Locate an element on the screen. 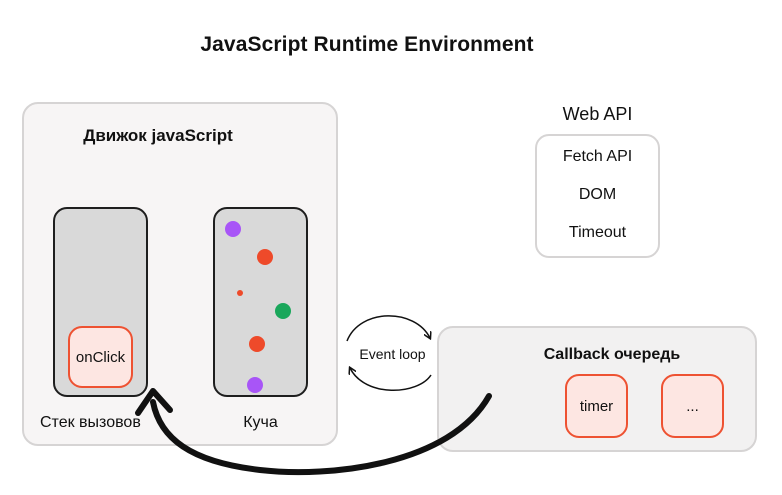 The height and width of the screenshot is (495, 782). arrows-layer is located at coordinates (313, 395).